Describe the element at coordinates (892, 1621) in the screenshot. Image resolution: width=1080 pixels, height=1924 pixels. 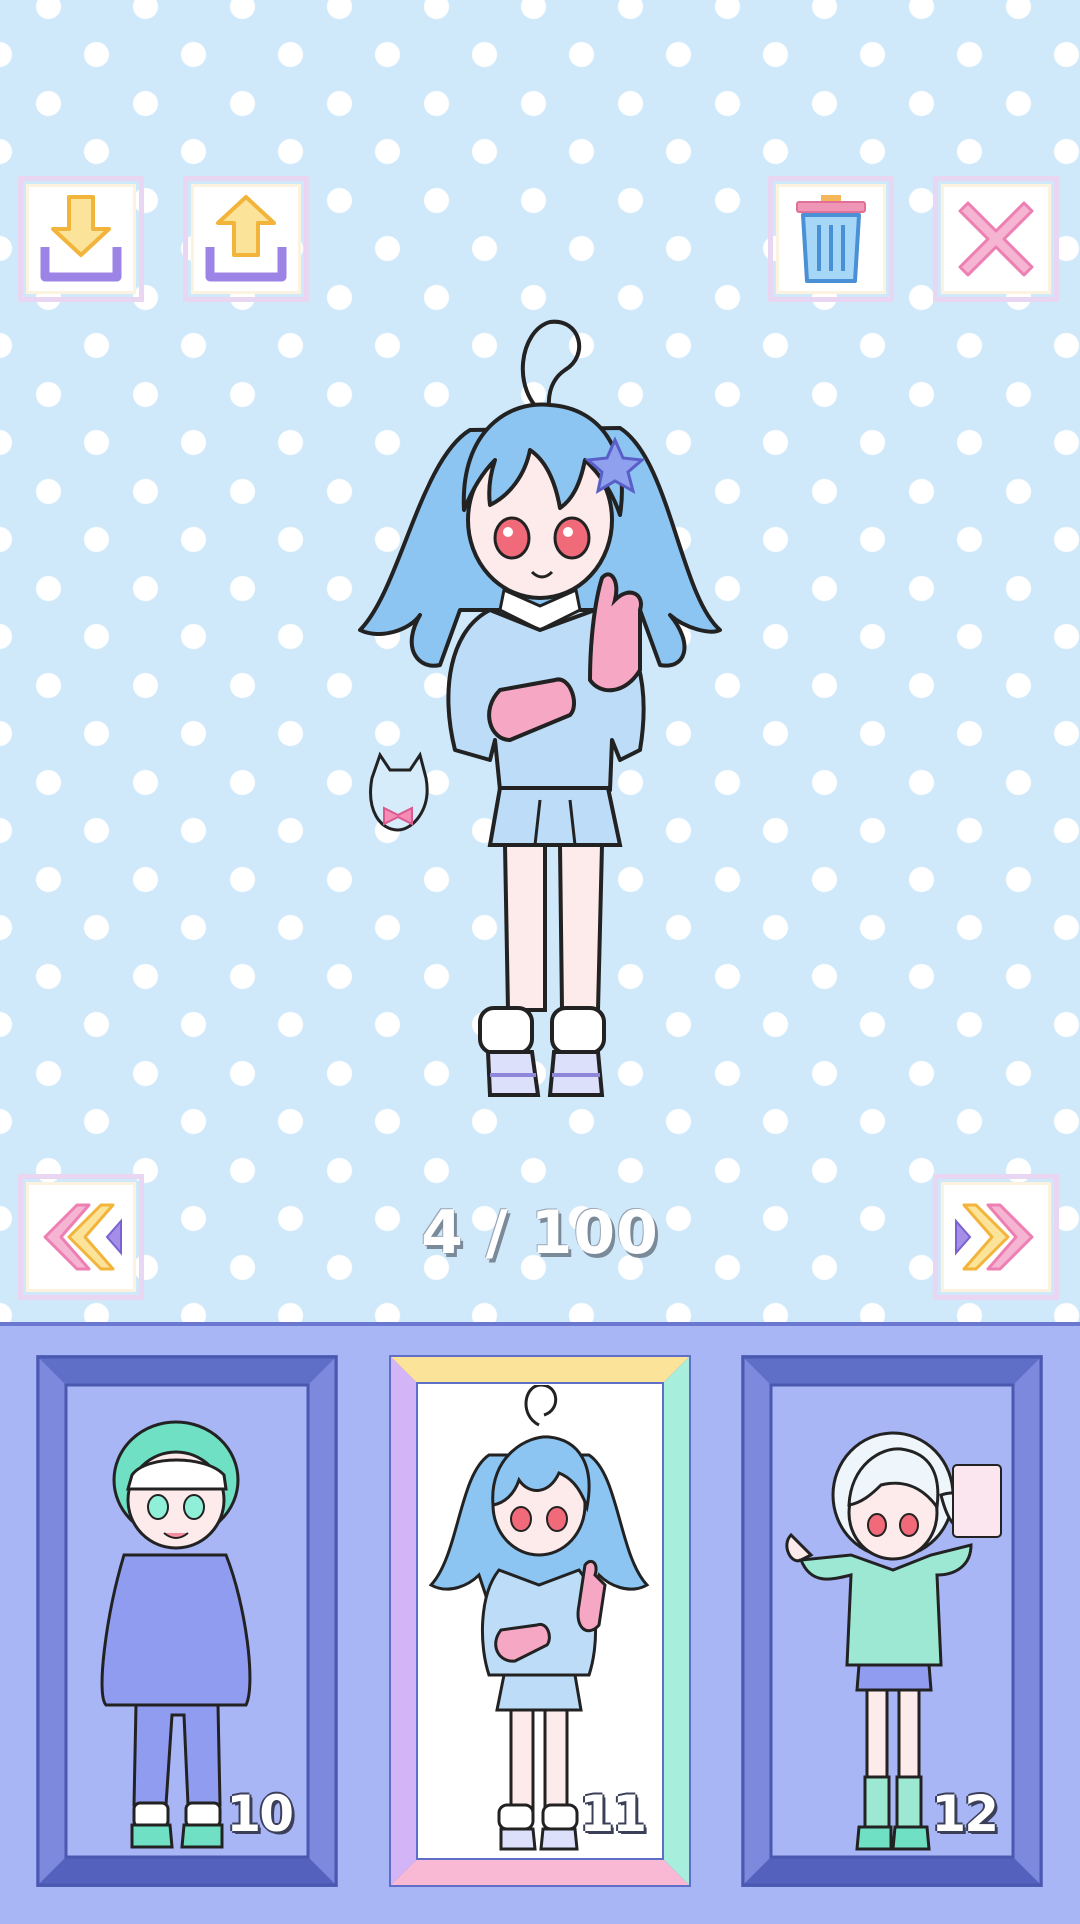
I see `character-slot-12: 12` at that location.